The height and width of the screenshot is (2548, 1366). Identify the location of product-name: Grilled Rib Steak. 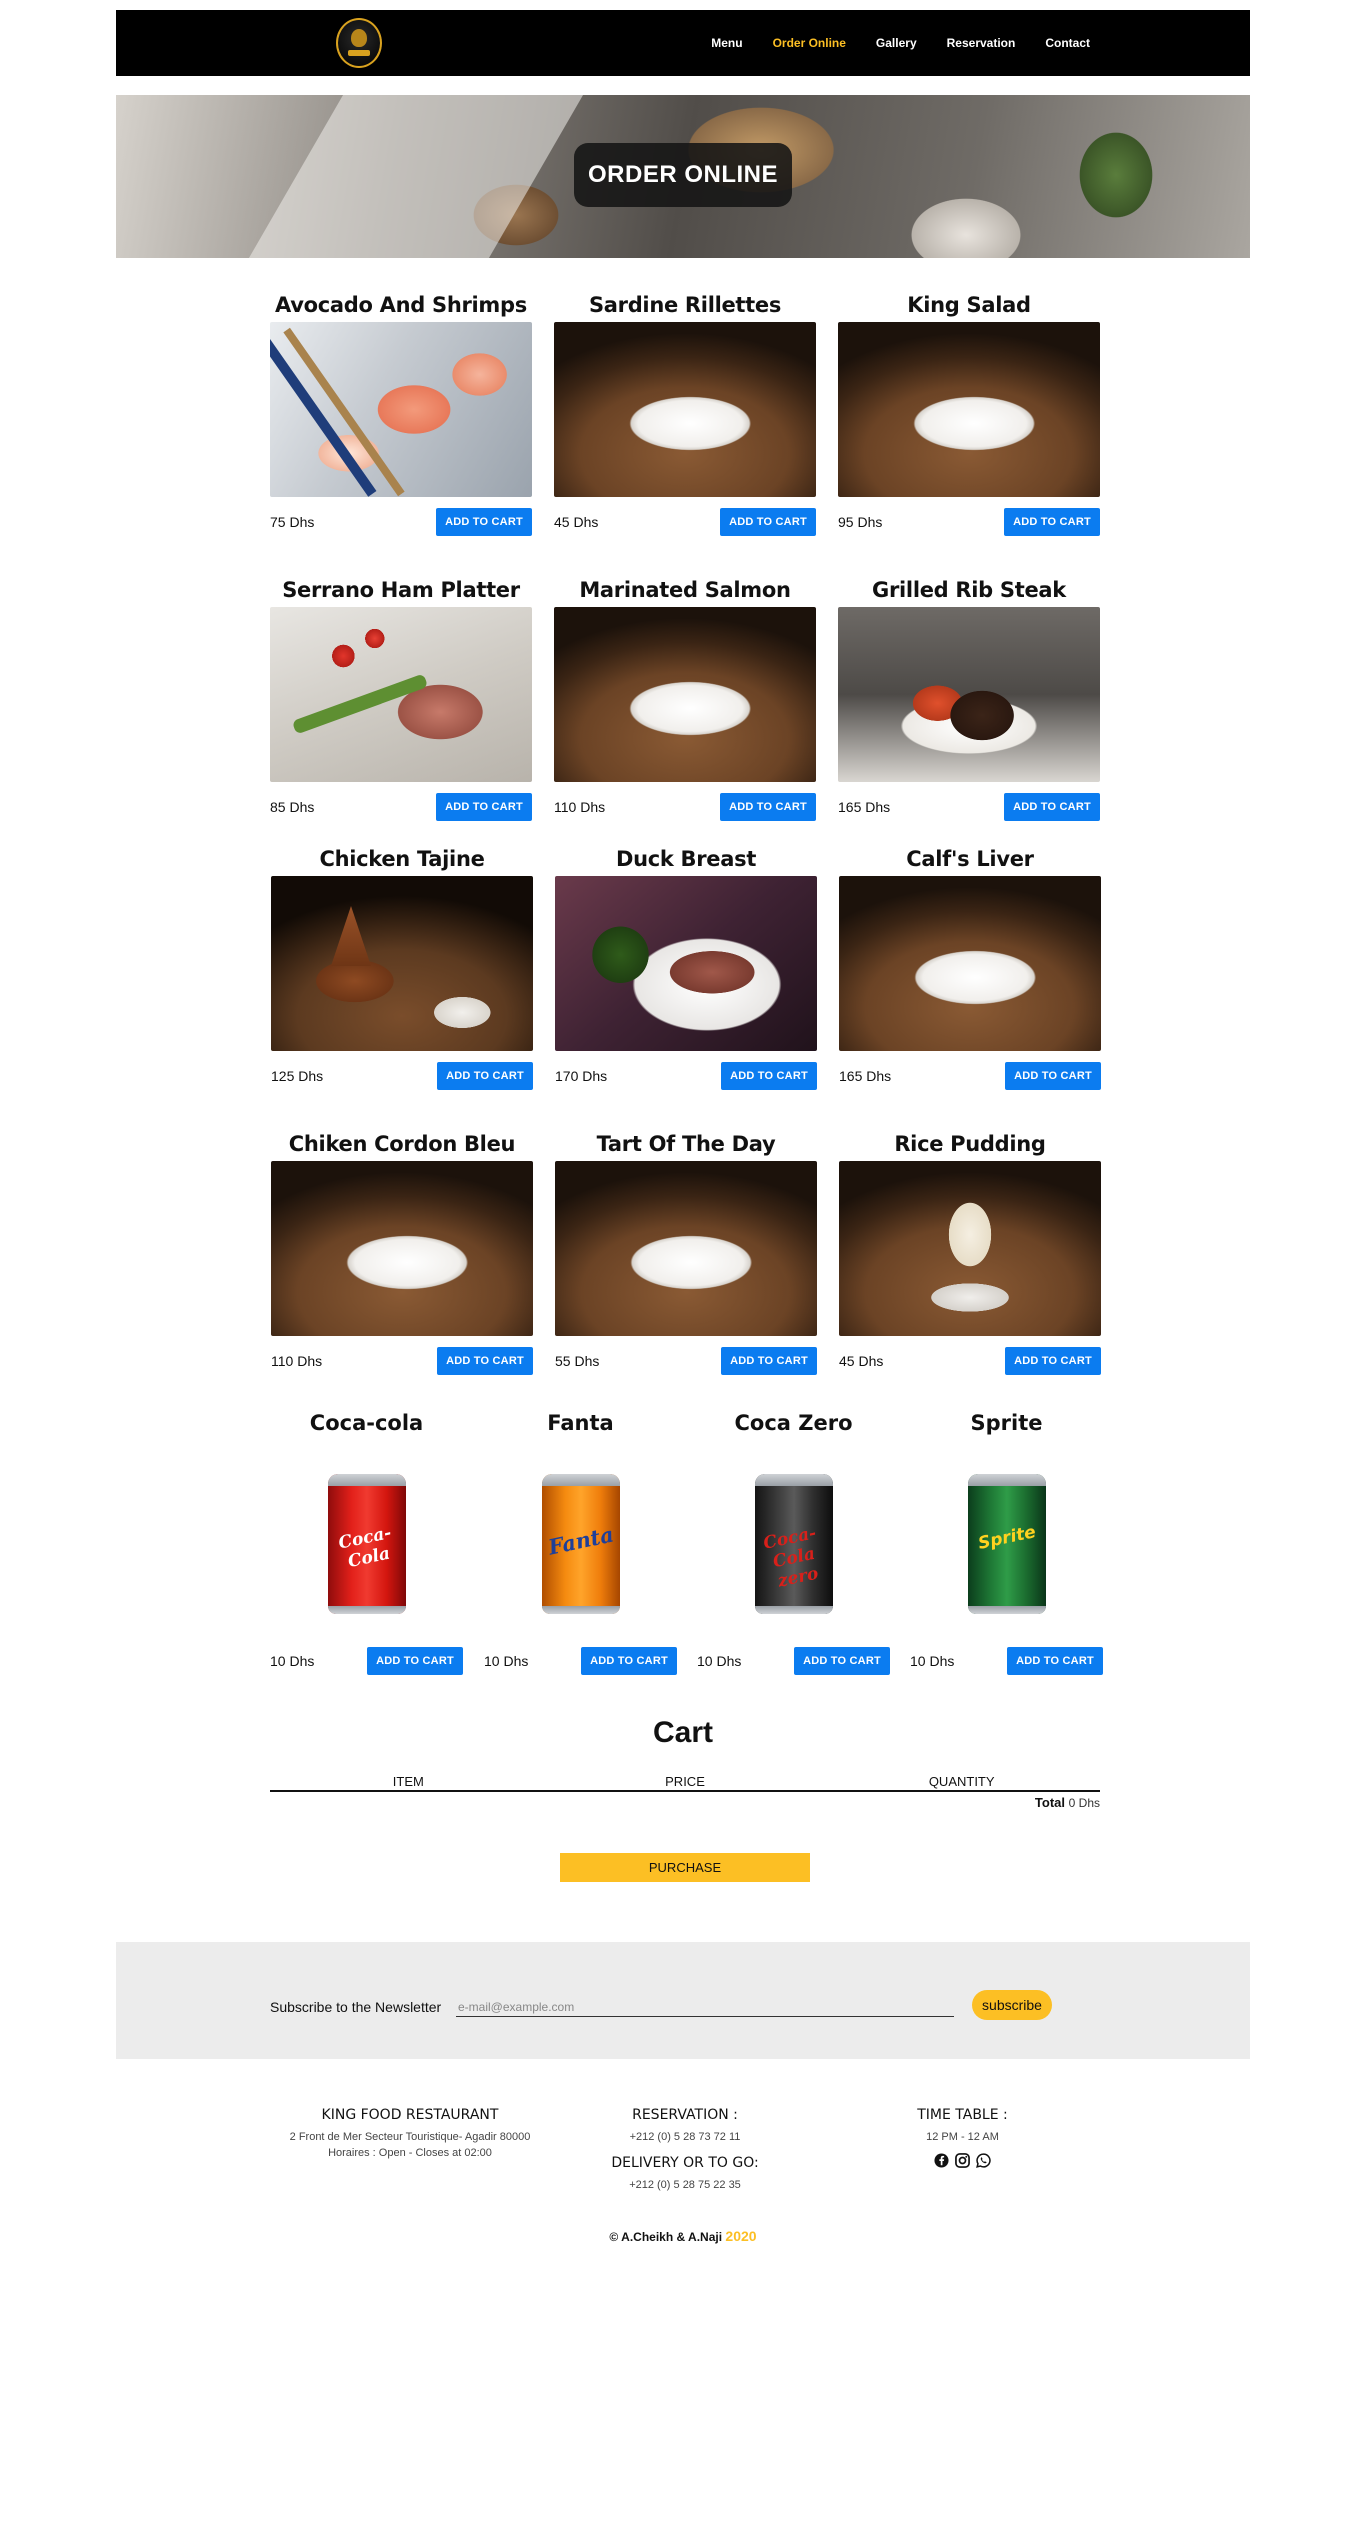
(969, 590).